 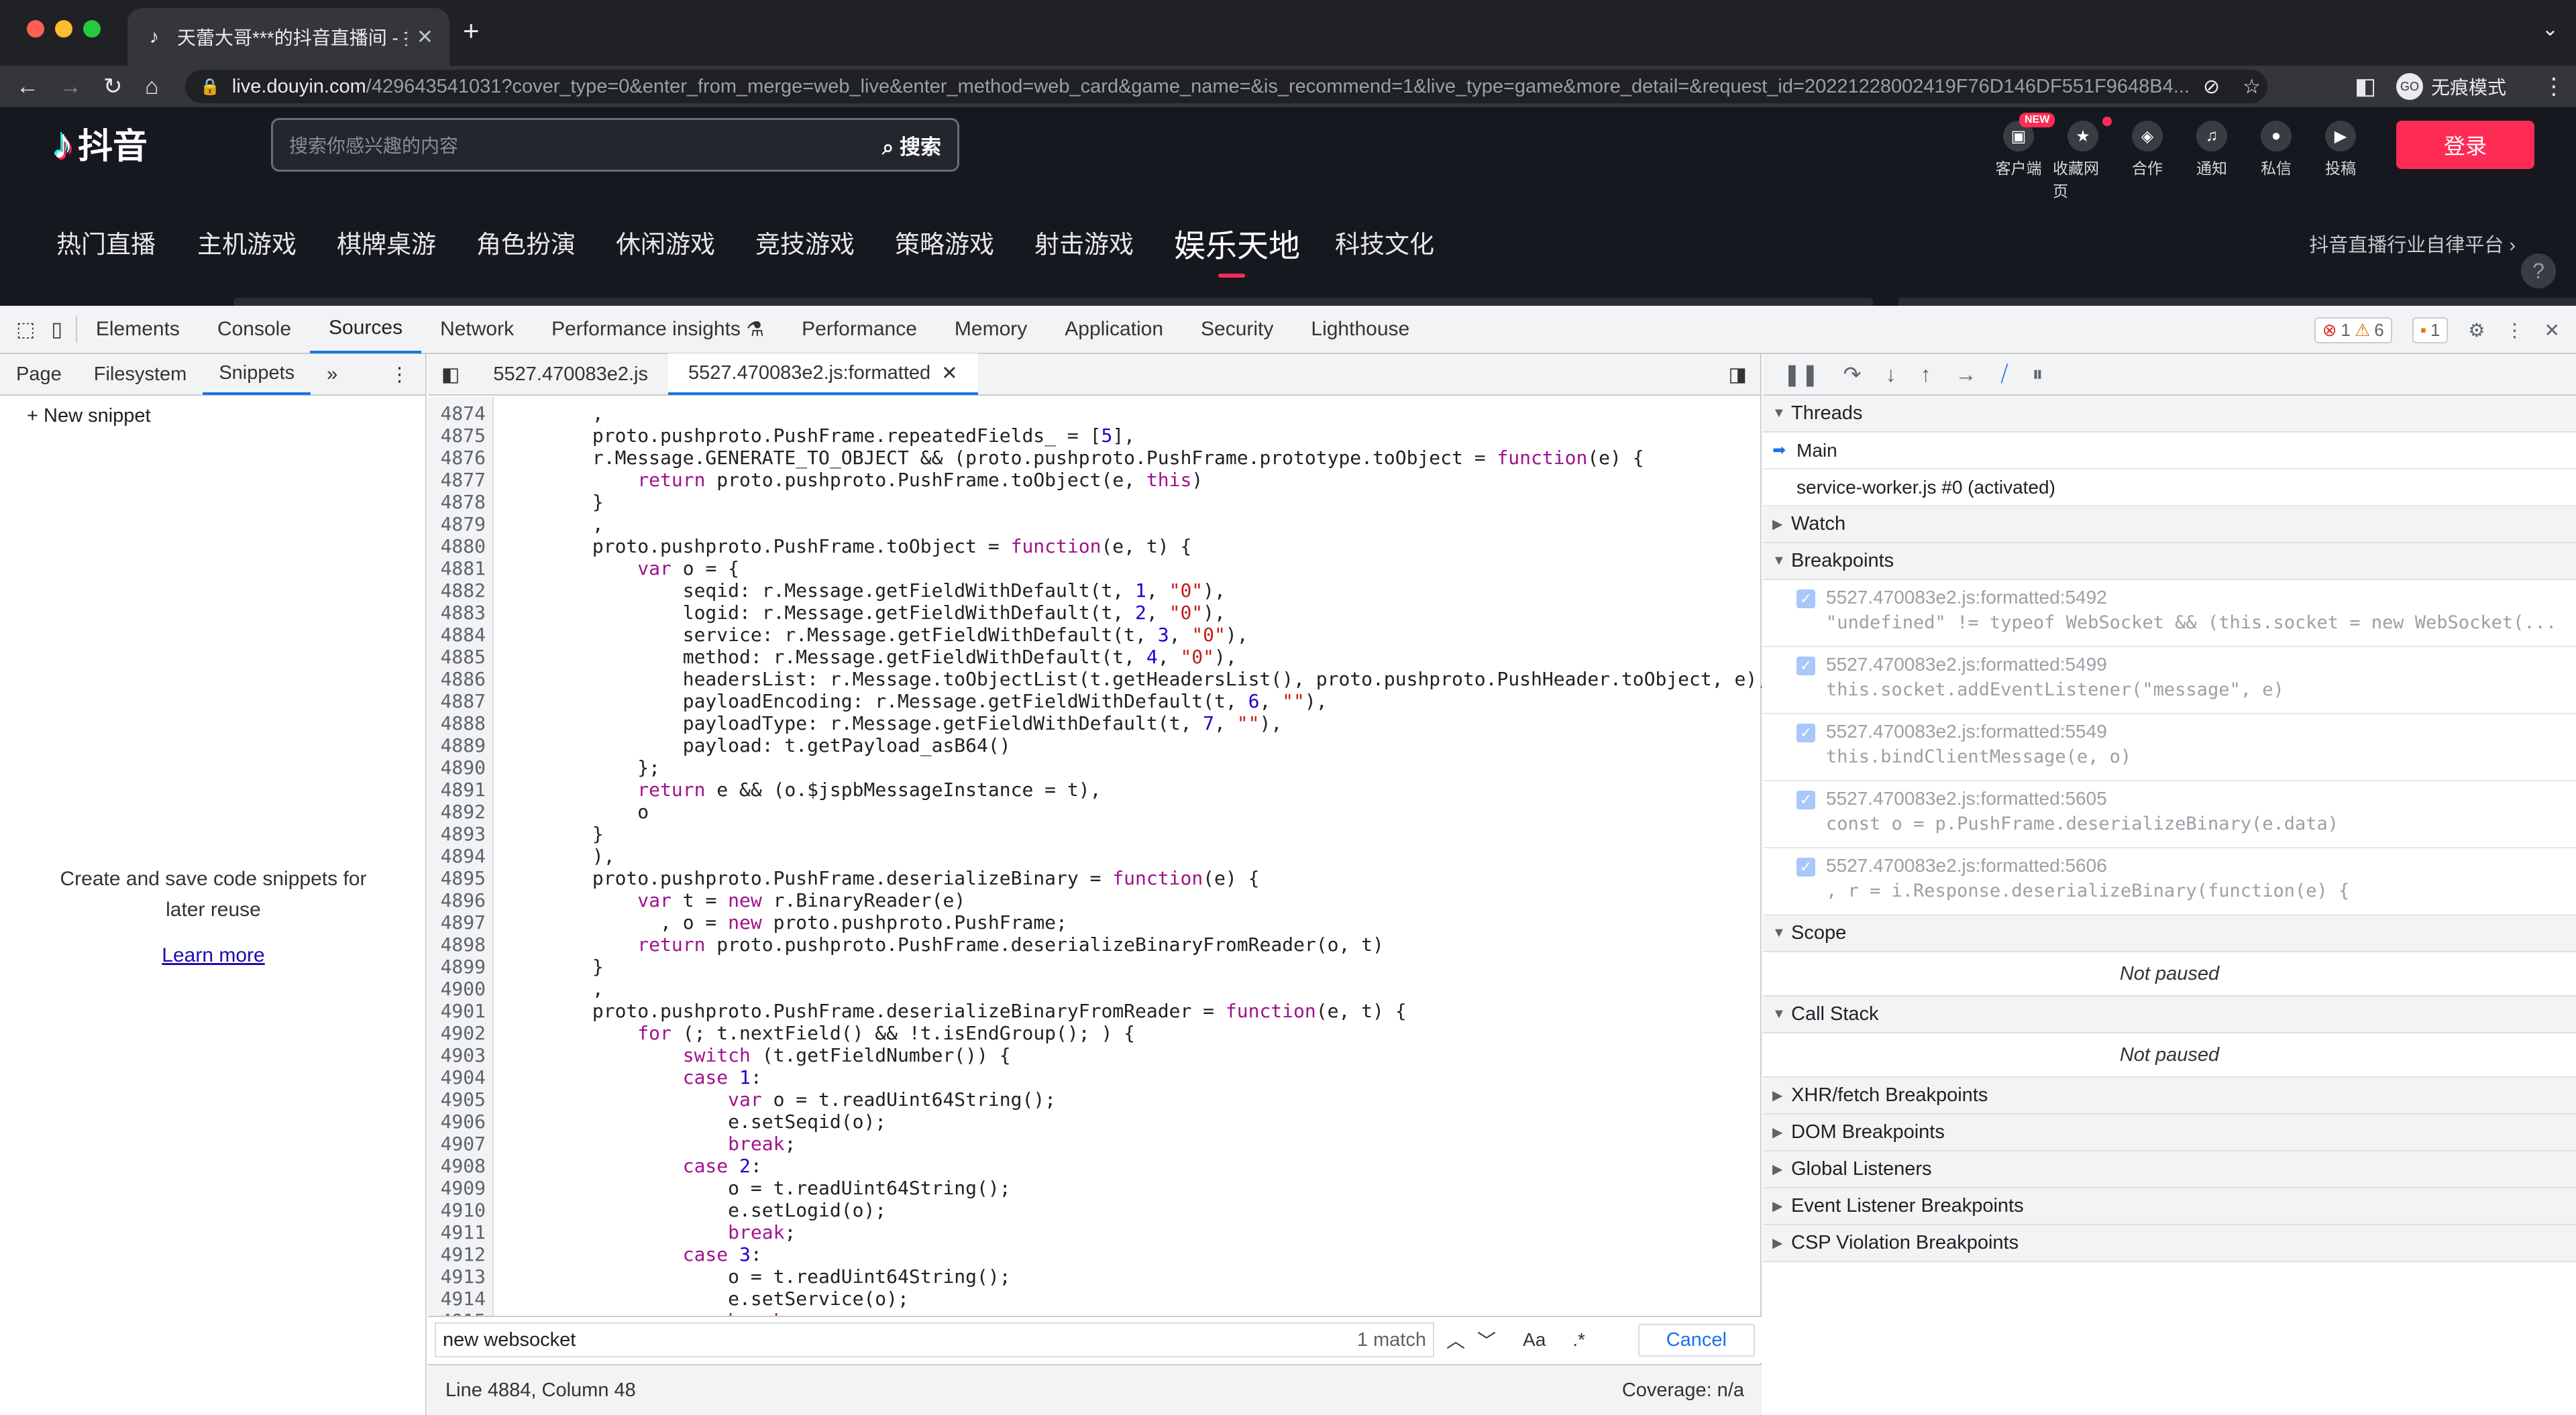 I want to click on code-line: var t = new r.BinaryReader(e), so click(x=1132, y=900).